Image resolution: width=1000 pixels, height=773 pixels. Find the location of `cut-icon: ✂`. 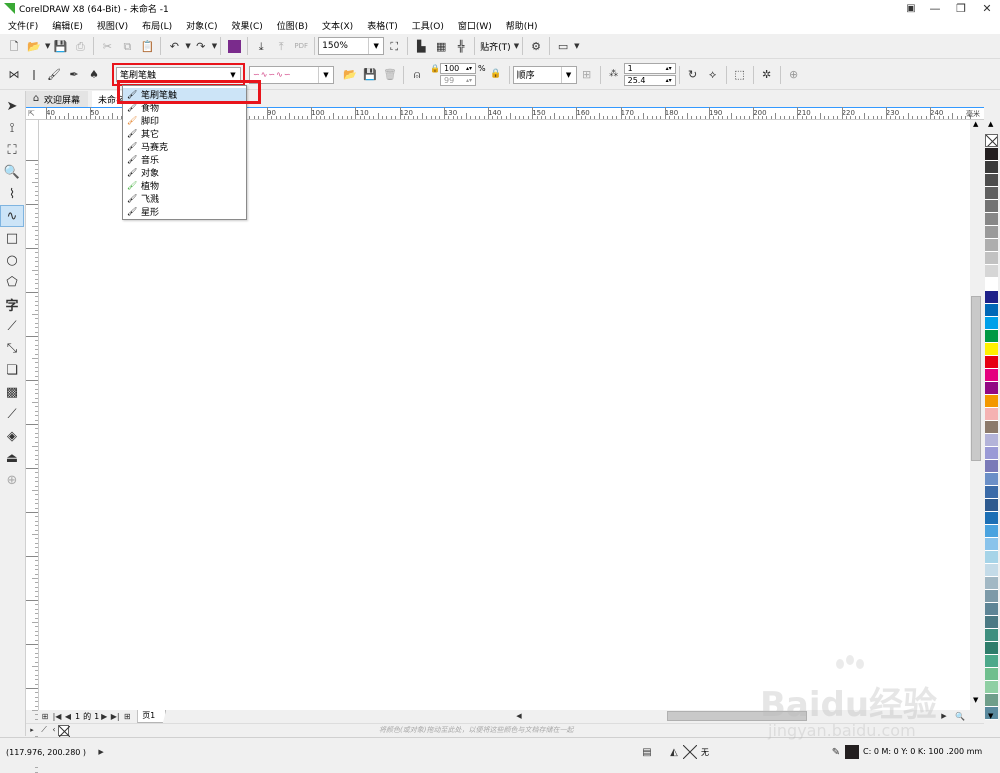

cut-icon: ✂ is located at coordinates (107, 46).